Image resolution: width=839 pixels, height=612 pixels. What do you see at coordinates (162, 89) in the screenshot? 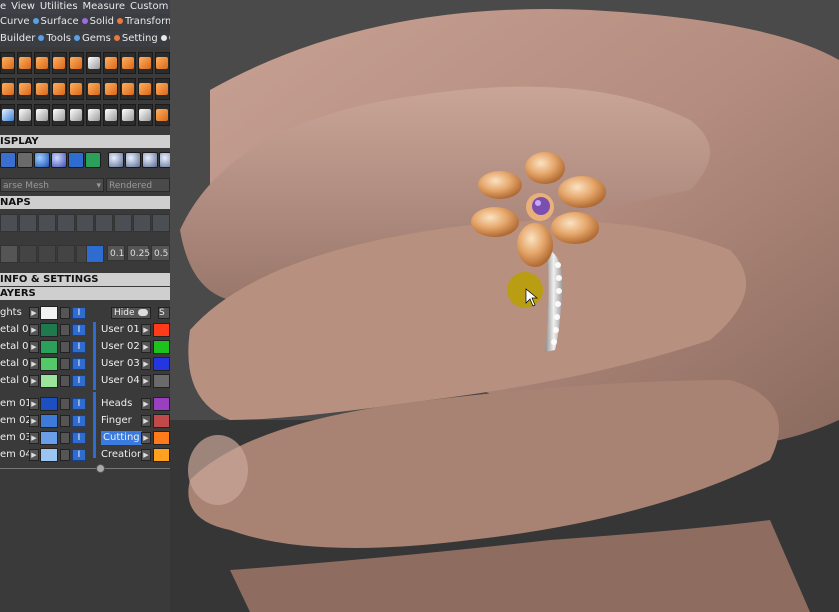
I see `tool-2-9-icon` at bounding box center [162, 89].